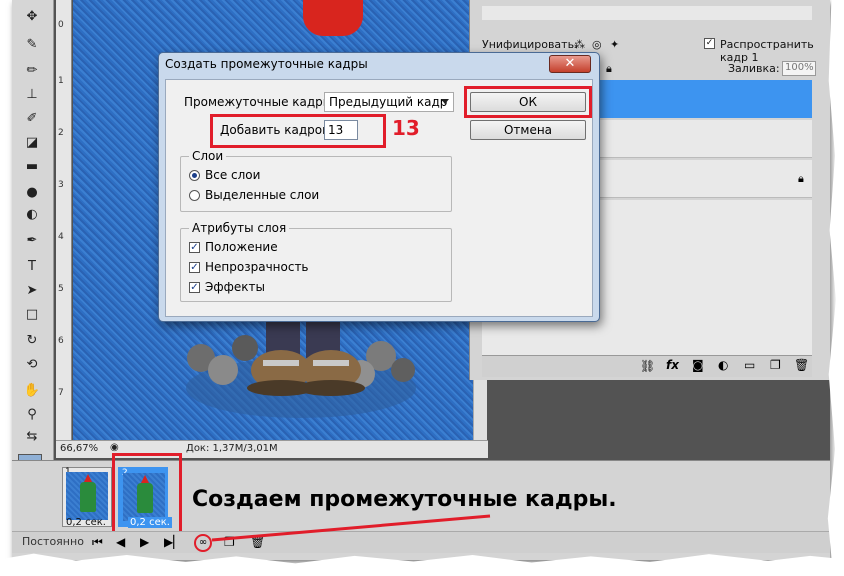 This screenshot has width=844, height=576. I want to click on first-frame-icon: ⏮, so click(97, 542).